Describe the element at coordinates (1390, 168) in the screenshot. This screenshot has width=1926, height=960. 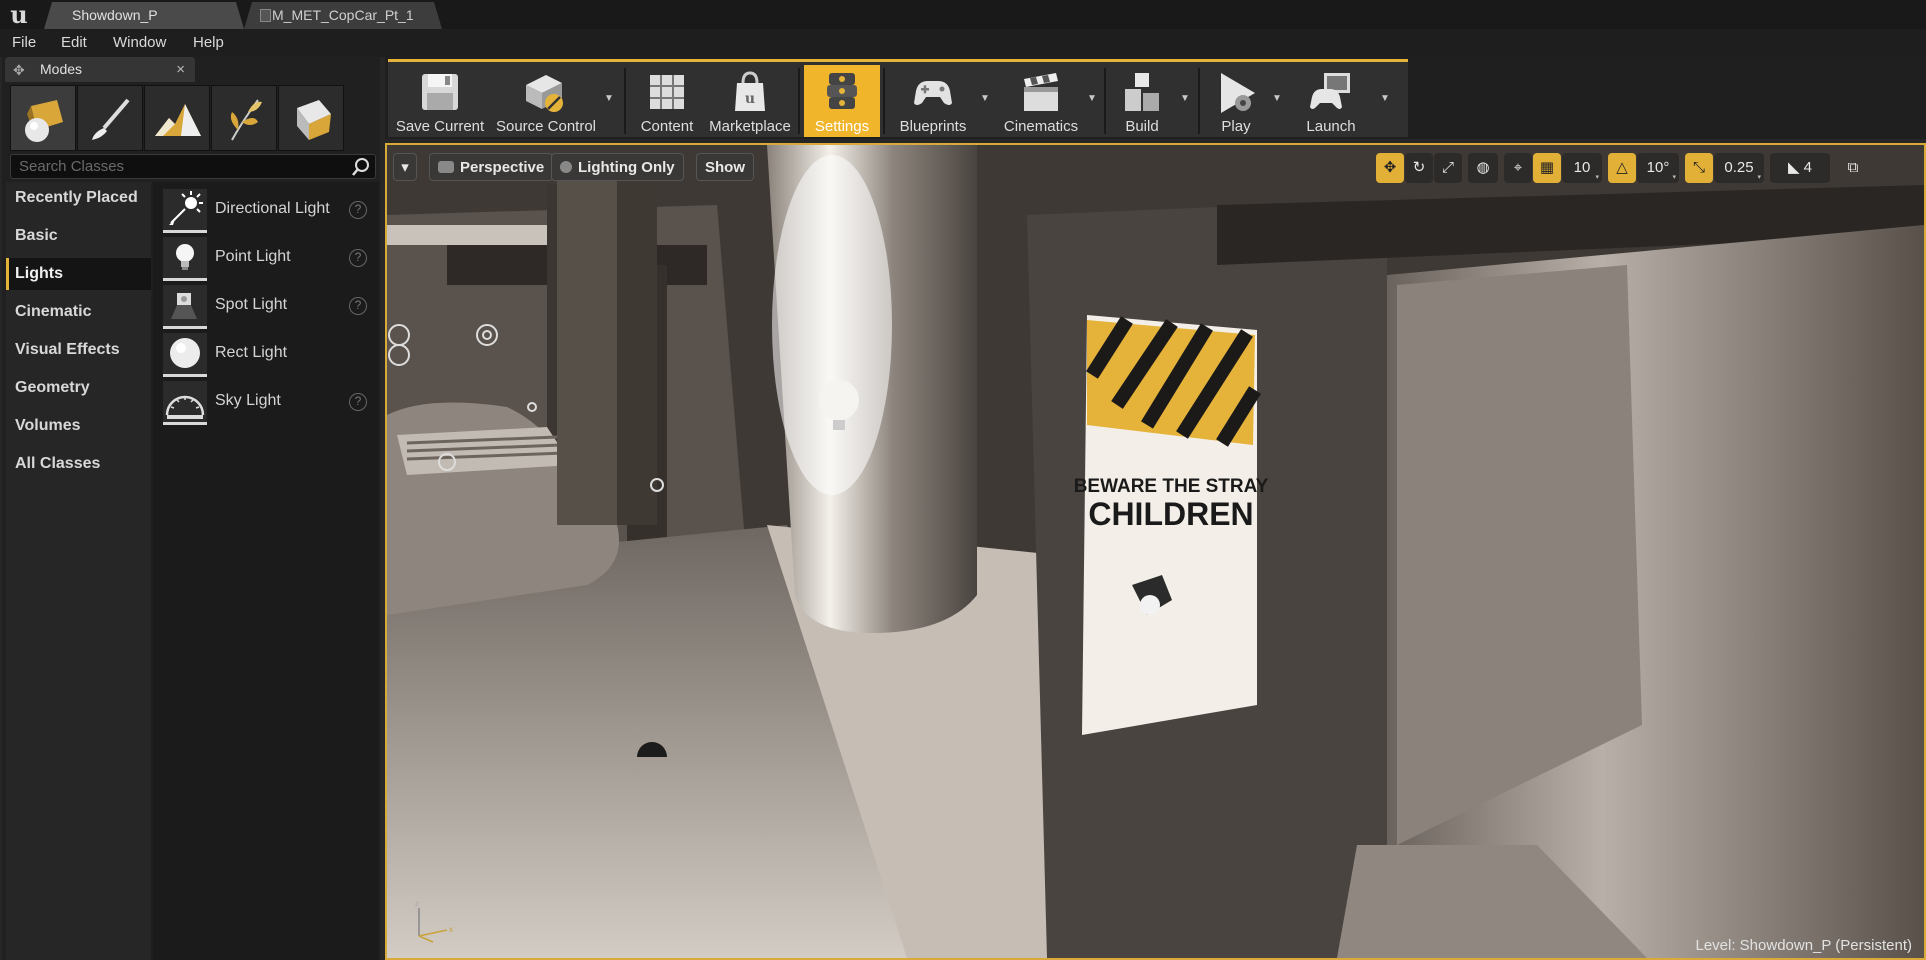
I see `translate-mode-icon: ✥` at that location.